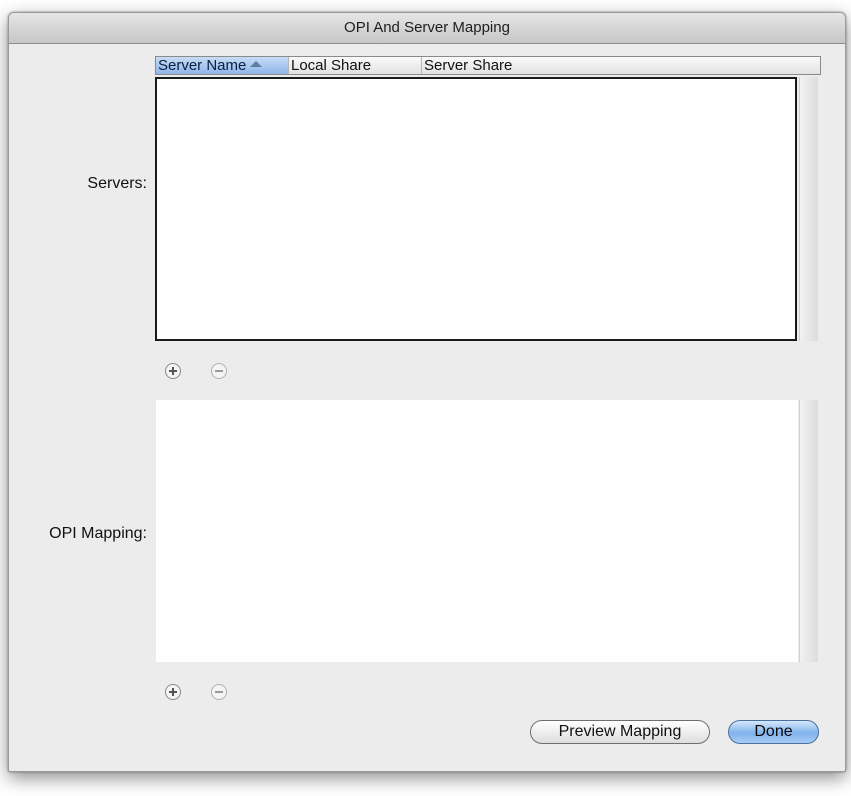 The width and height of the screenshot is (851, 796). I want to click on preview-mapping-button: Preview Mapping, so click(620, 732).